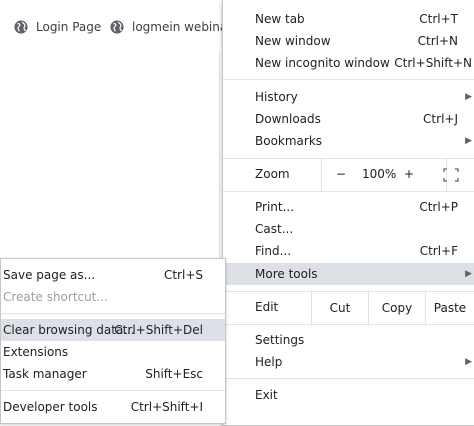 The image size is (474, 426). What do you see at coordinates (280, 19) in the screenshot?
I see `menu-item-label: New tab` at bounding box center [280, 19].